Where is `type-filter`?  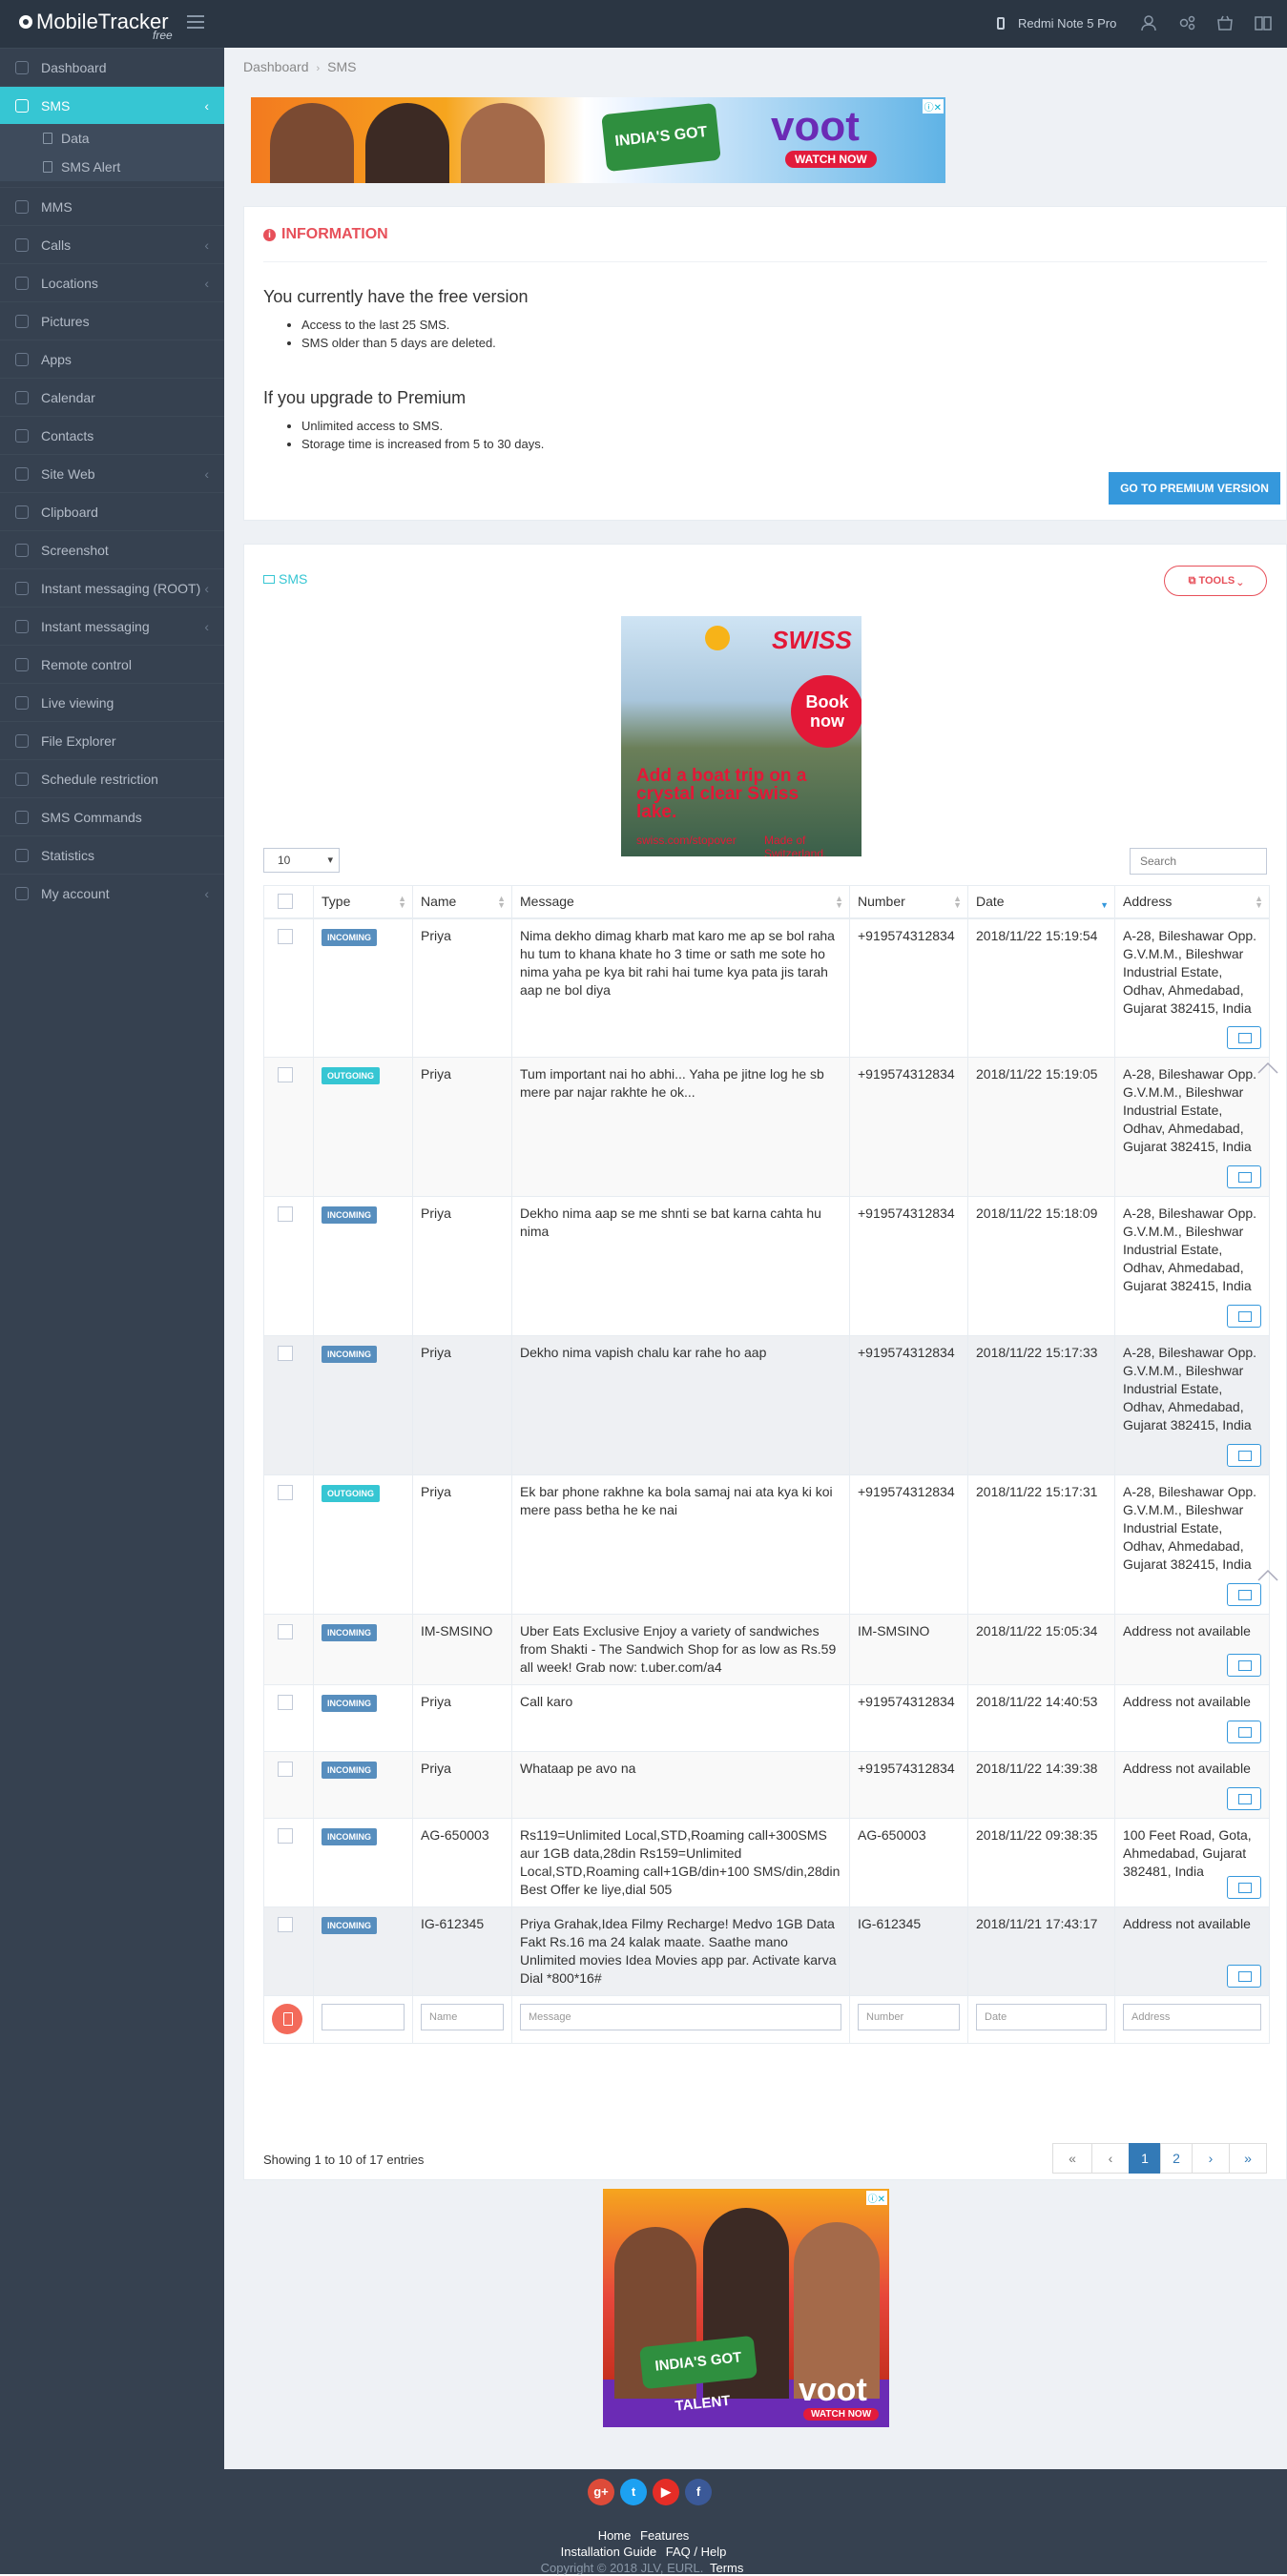 type-filter is located at coordinates (363, 2017).